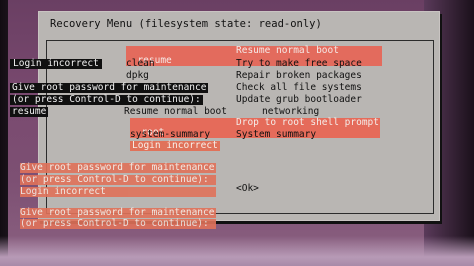  What do you see at coordinates (175, 111) in the screenshot?
I see `console-resume-desc: Resume normal boot` at bounding box center [175, 111].